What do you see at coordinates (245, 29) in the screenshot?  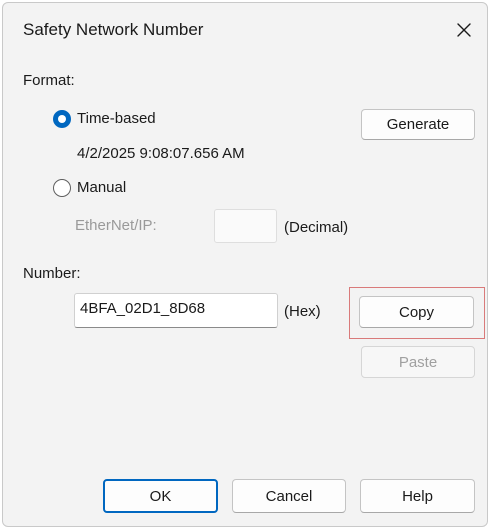 I see `title-bar: Safety Network Number` at bounding box center [245, 29].